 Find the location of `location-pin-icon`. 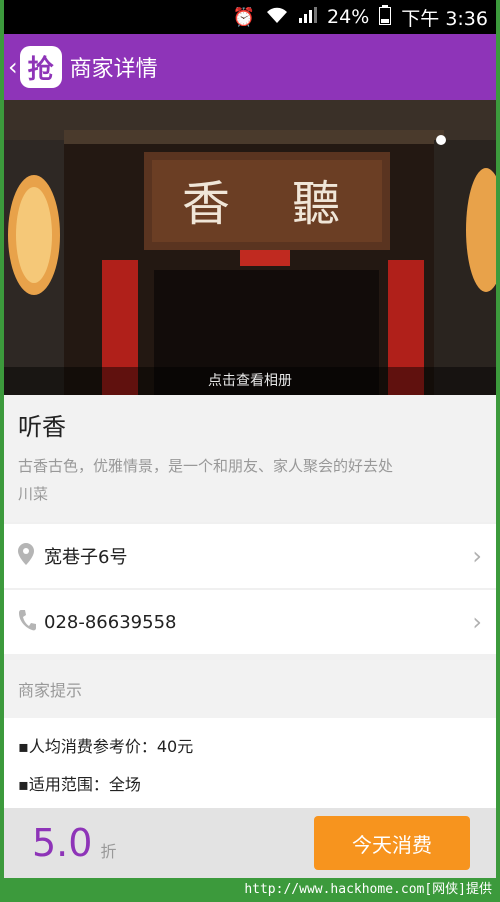

location-pin-icon is located at coordinates (29, 556).